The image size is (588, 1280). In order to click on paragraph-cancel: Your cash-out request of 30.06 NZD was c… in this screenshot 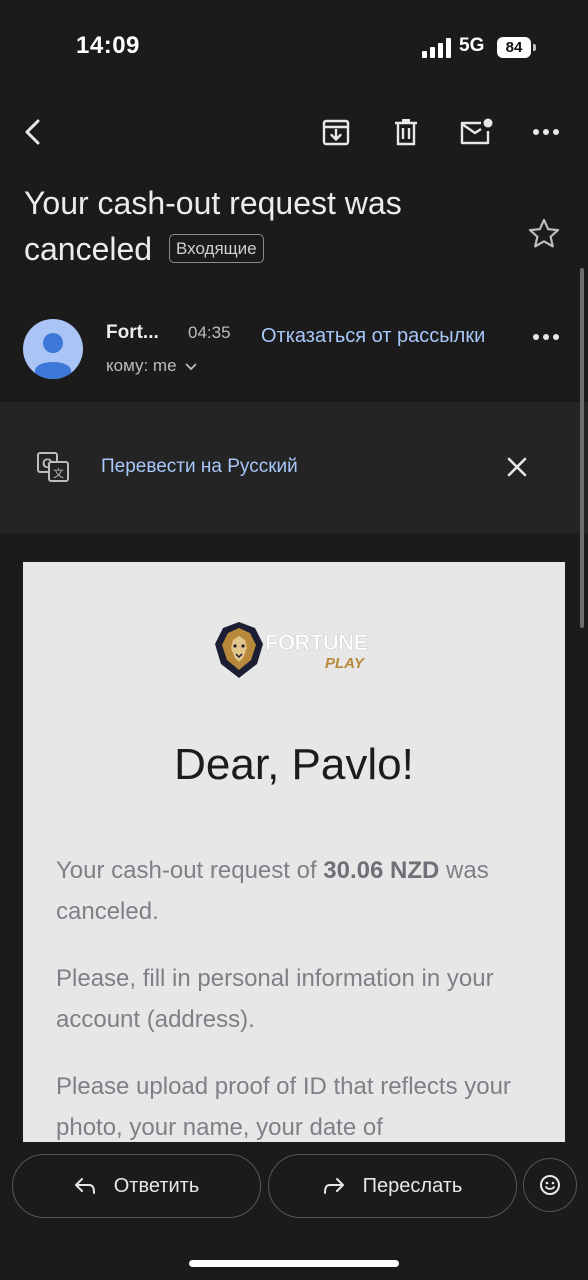, I will do `click(272, 891)`.